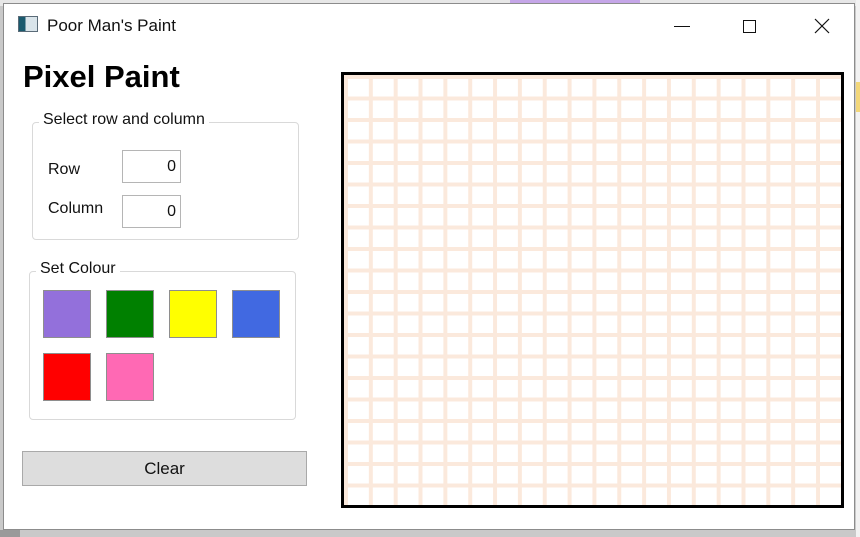 This screenshot has height=537, width=860. I want to click on page-title: Pixel Paint, so click(101, 76).